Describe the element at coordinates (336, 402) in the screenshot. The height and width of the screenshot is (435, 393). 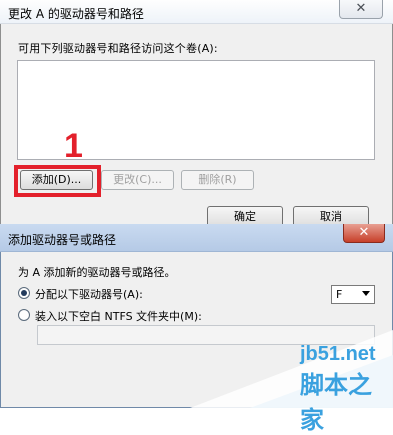
I see `watermark-name: 脚本之家` at that location.